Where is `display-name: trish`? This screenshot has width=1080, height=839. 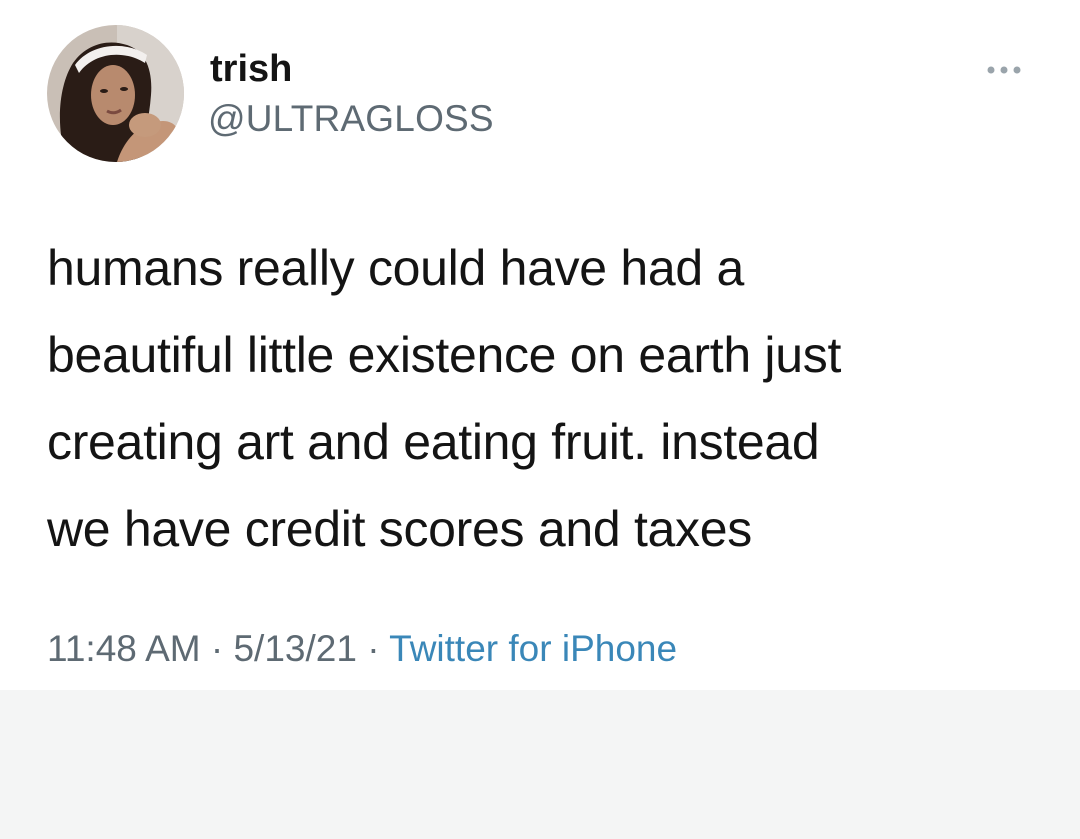 display-name: trish is located at coordinates (251, 69).